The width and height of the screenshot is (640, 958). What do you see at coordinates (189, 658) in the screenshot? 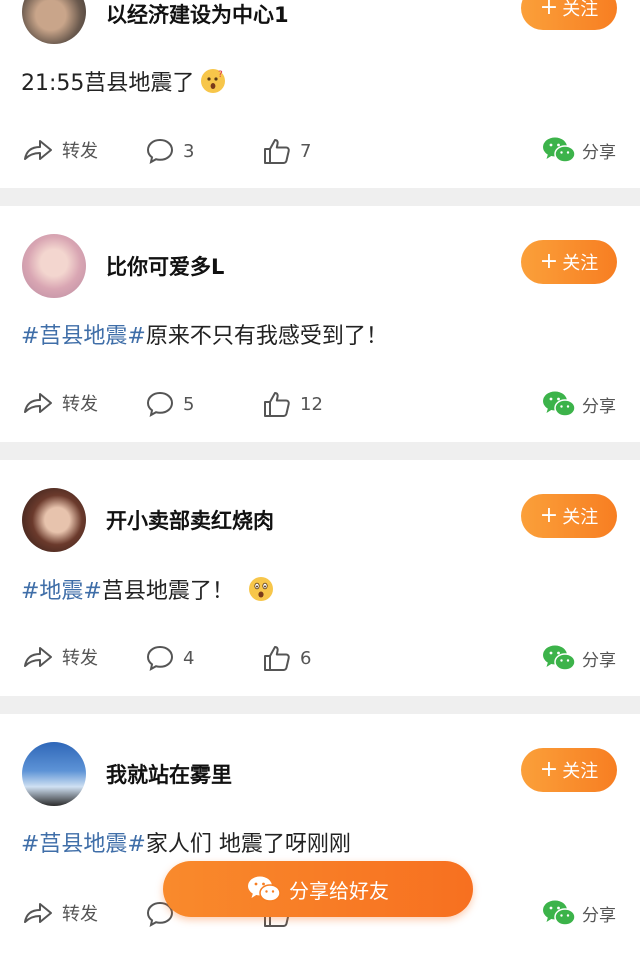
I see `comment-count: 4` at bounding box center [189, 658].